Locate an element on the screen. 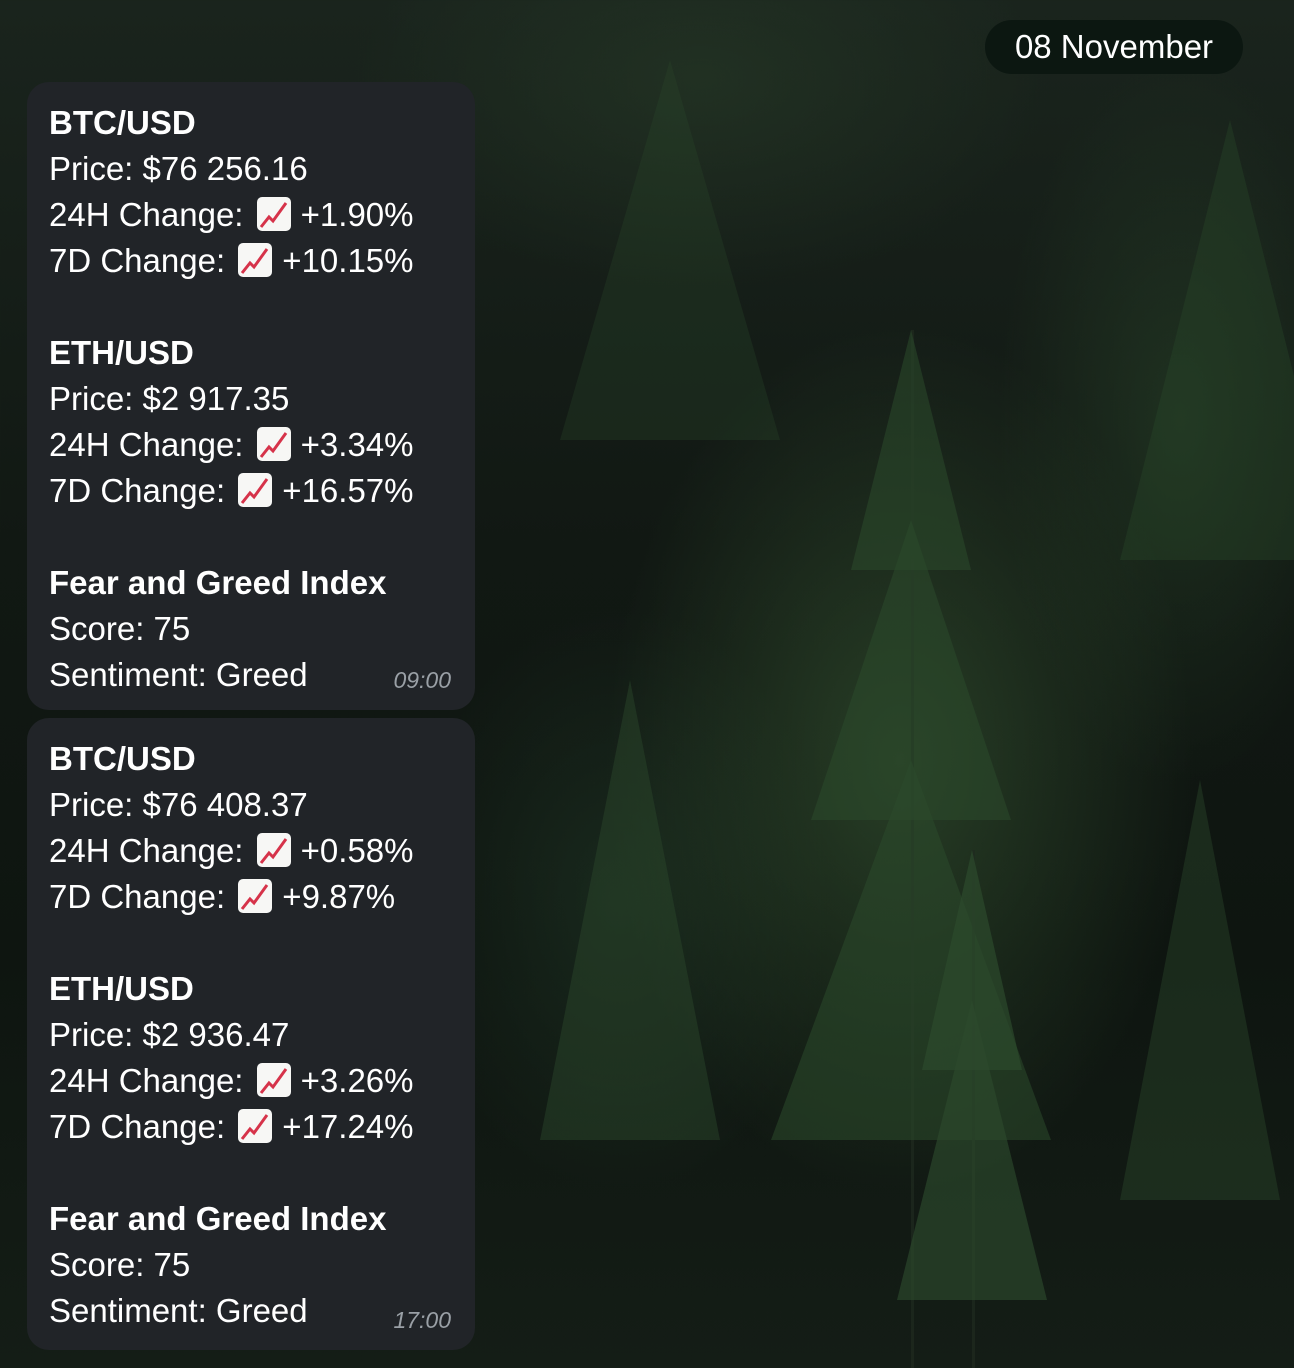 This screenshot has width=1294, height=1368. change-7d-line: 7D Change: +17.24% is located at coordinates (251, 1127).